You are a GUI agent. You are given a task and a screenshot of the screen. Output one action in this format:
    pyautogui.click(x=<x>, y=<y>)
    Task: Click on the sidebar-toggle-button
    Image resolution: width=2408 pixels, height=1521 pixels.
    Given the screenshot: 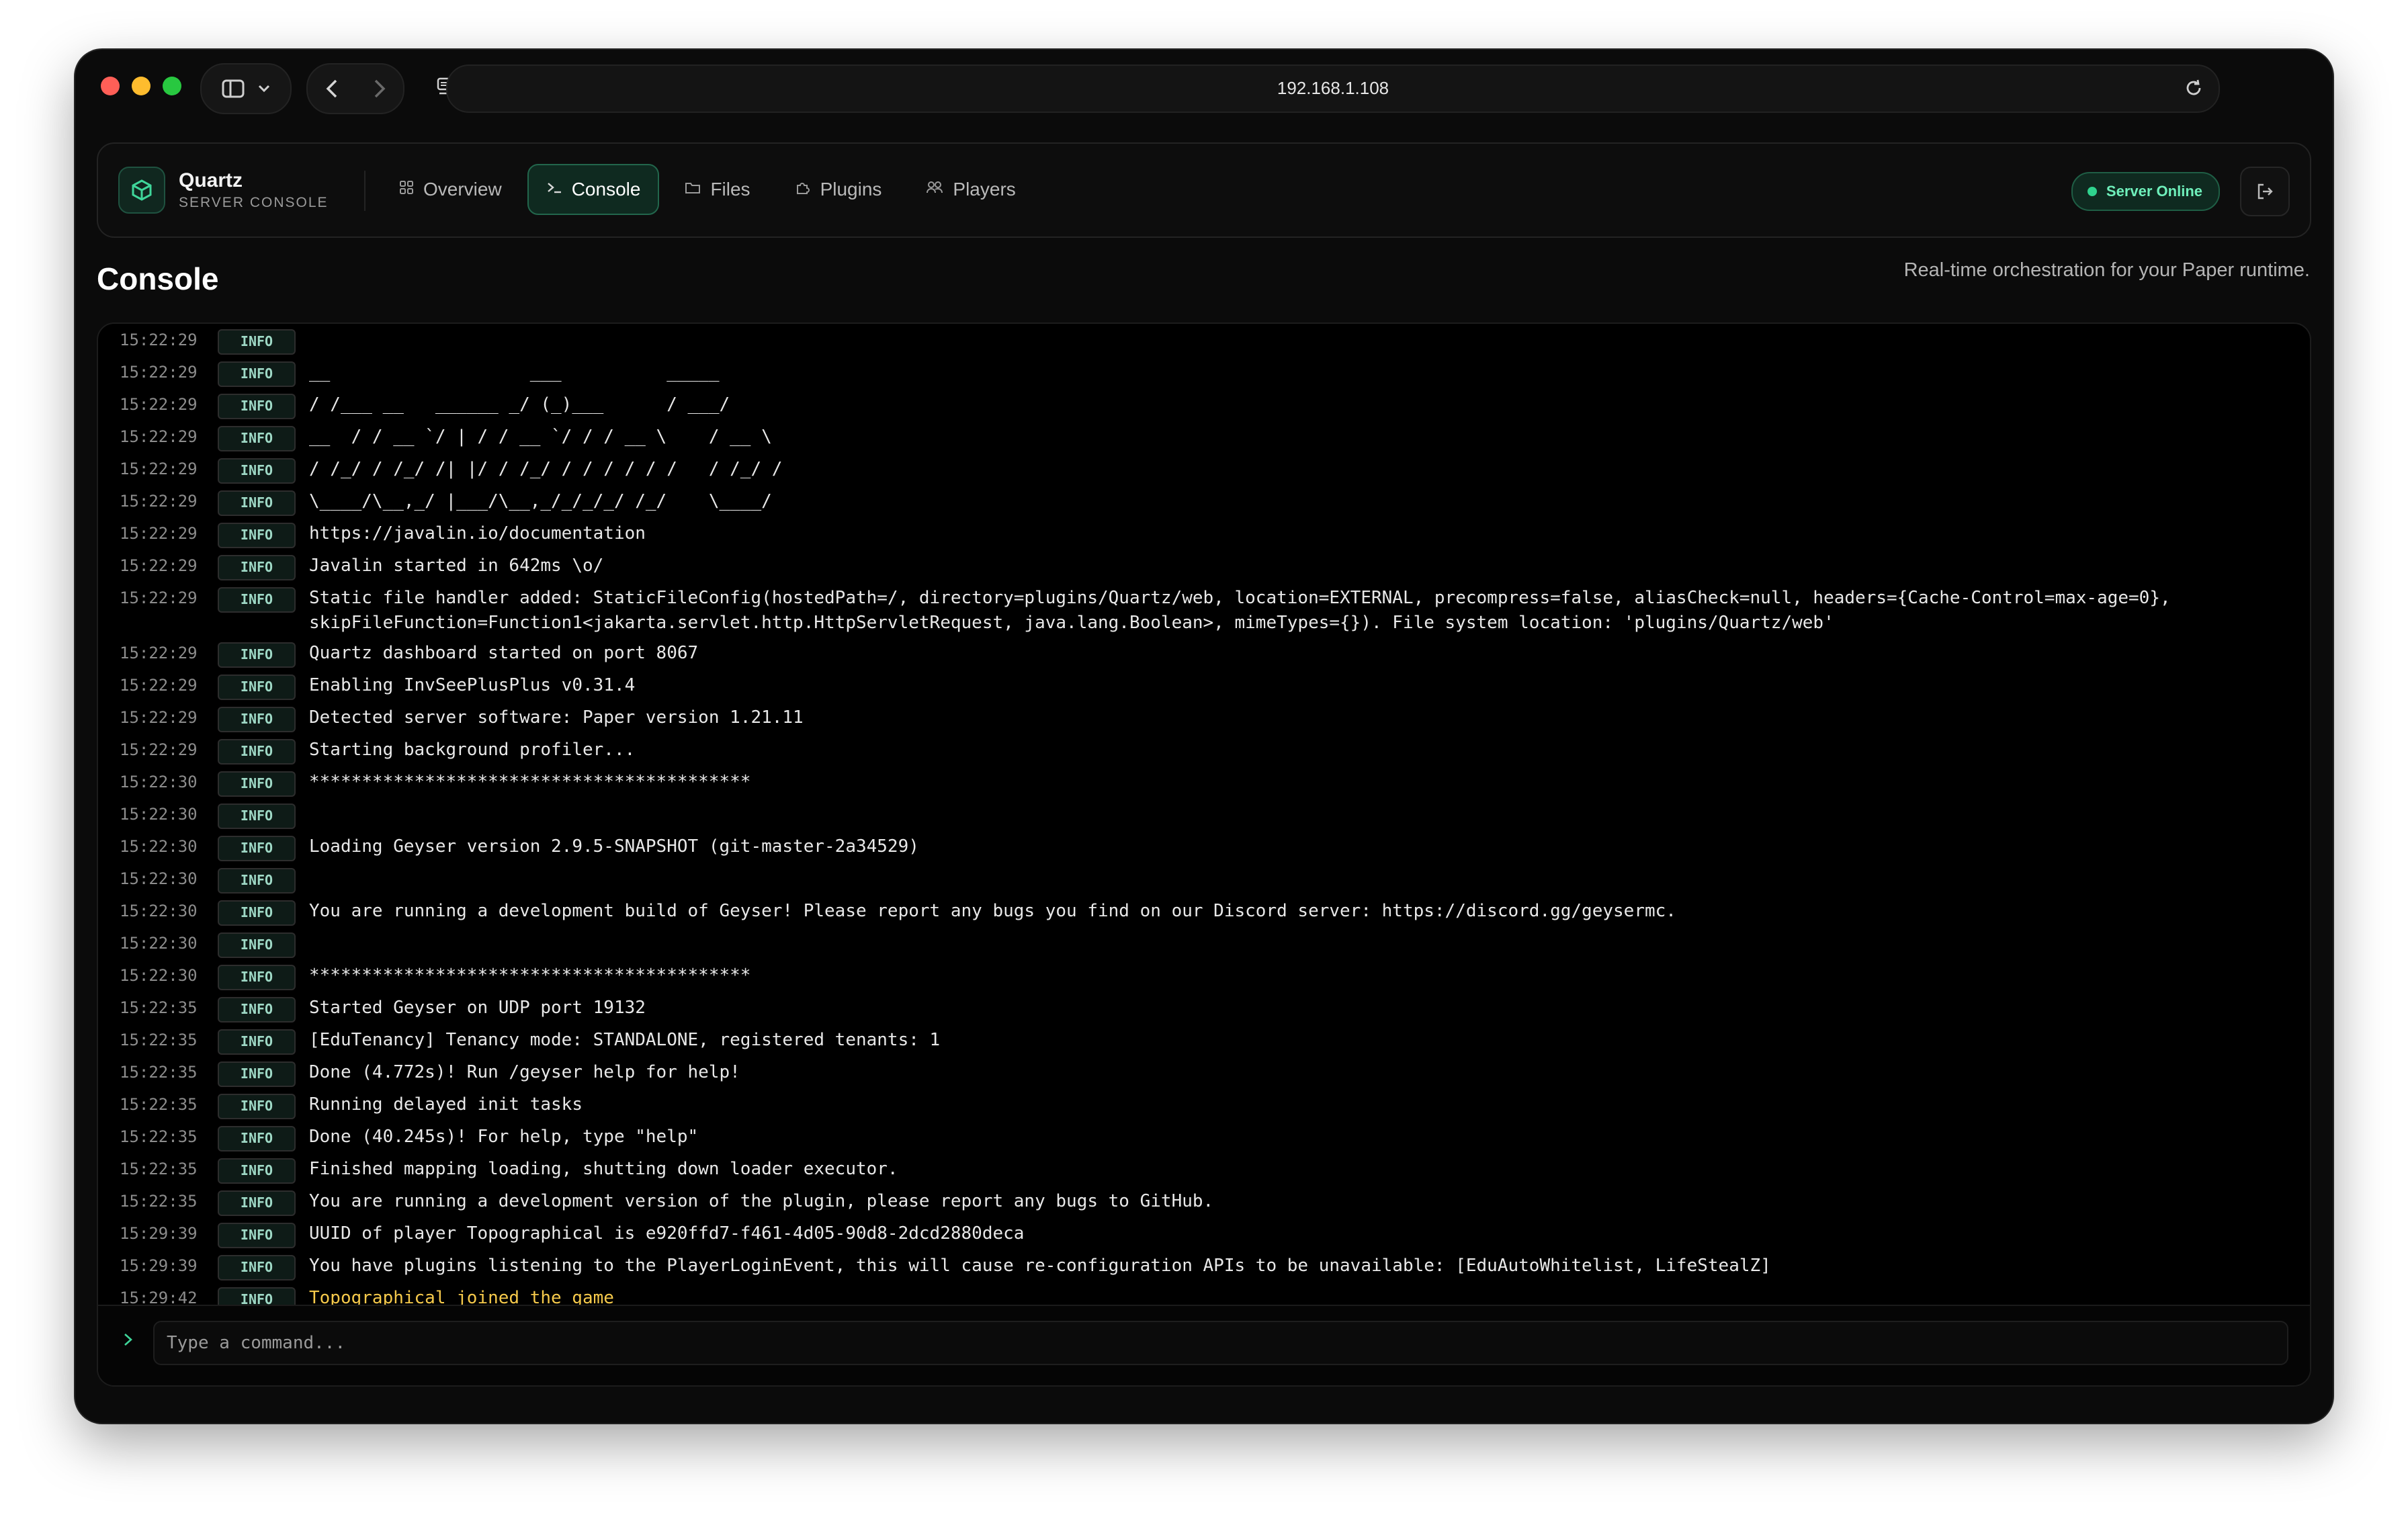 What is the action you would take?
    pyautogui.click(x=246, y=88)
    